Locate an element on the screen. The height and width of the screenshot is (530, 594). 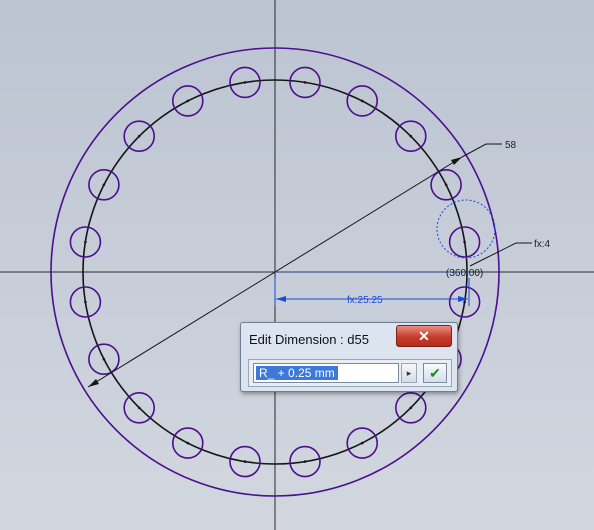
dimension-input-row: R_ + 0.25 mm ▸ ✔ is located at coordinates (350, 373).